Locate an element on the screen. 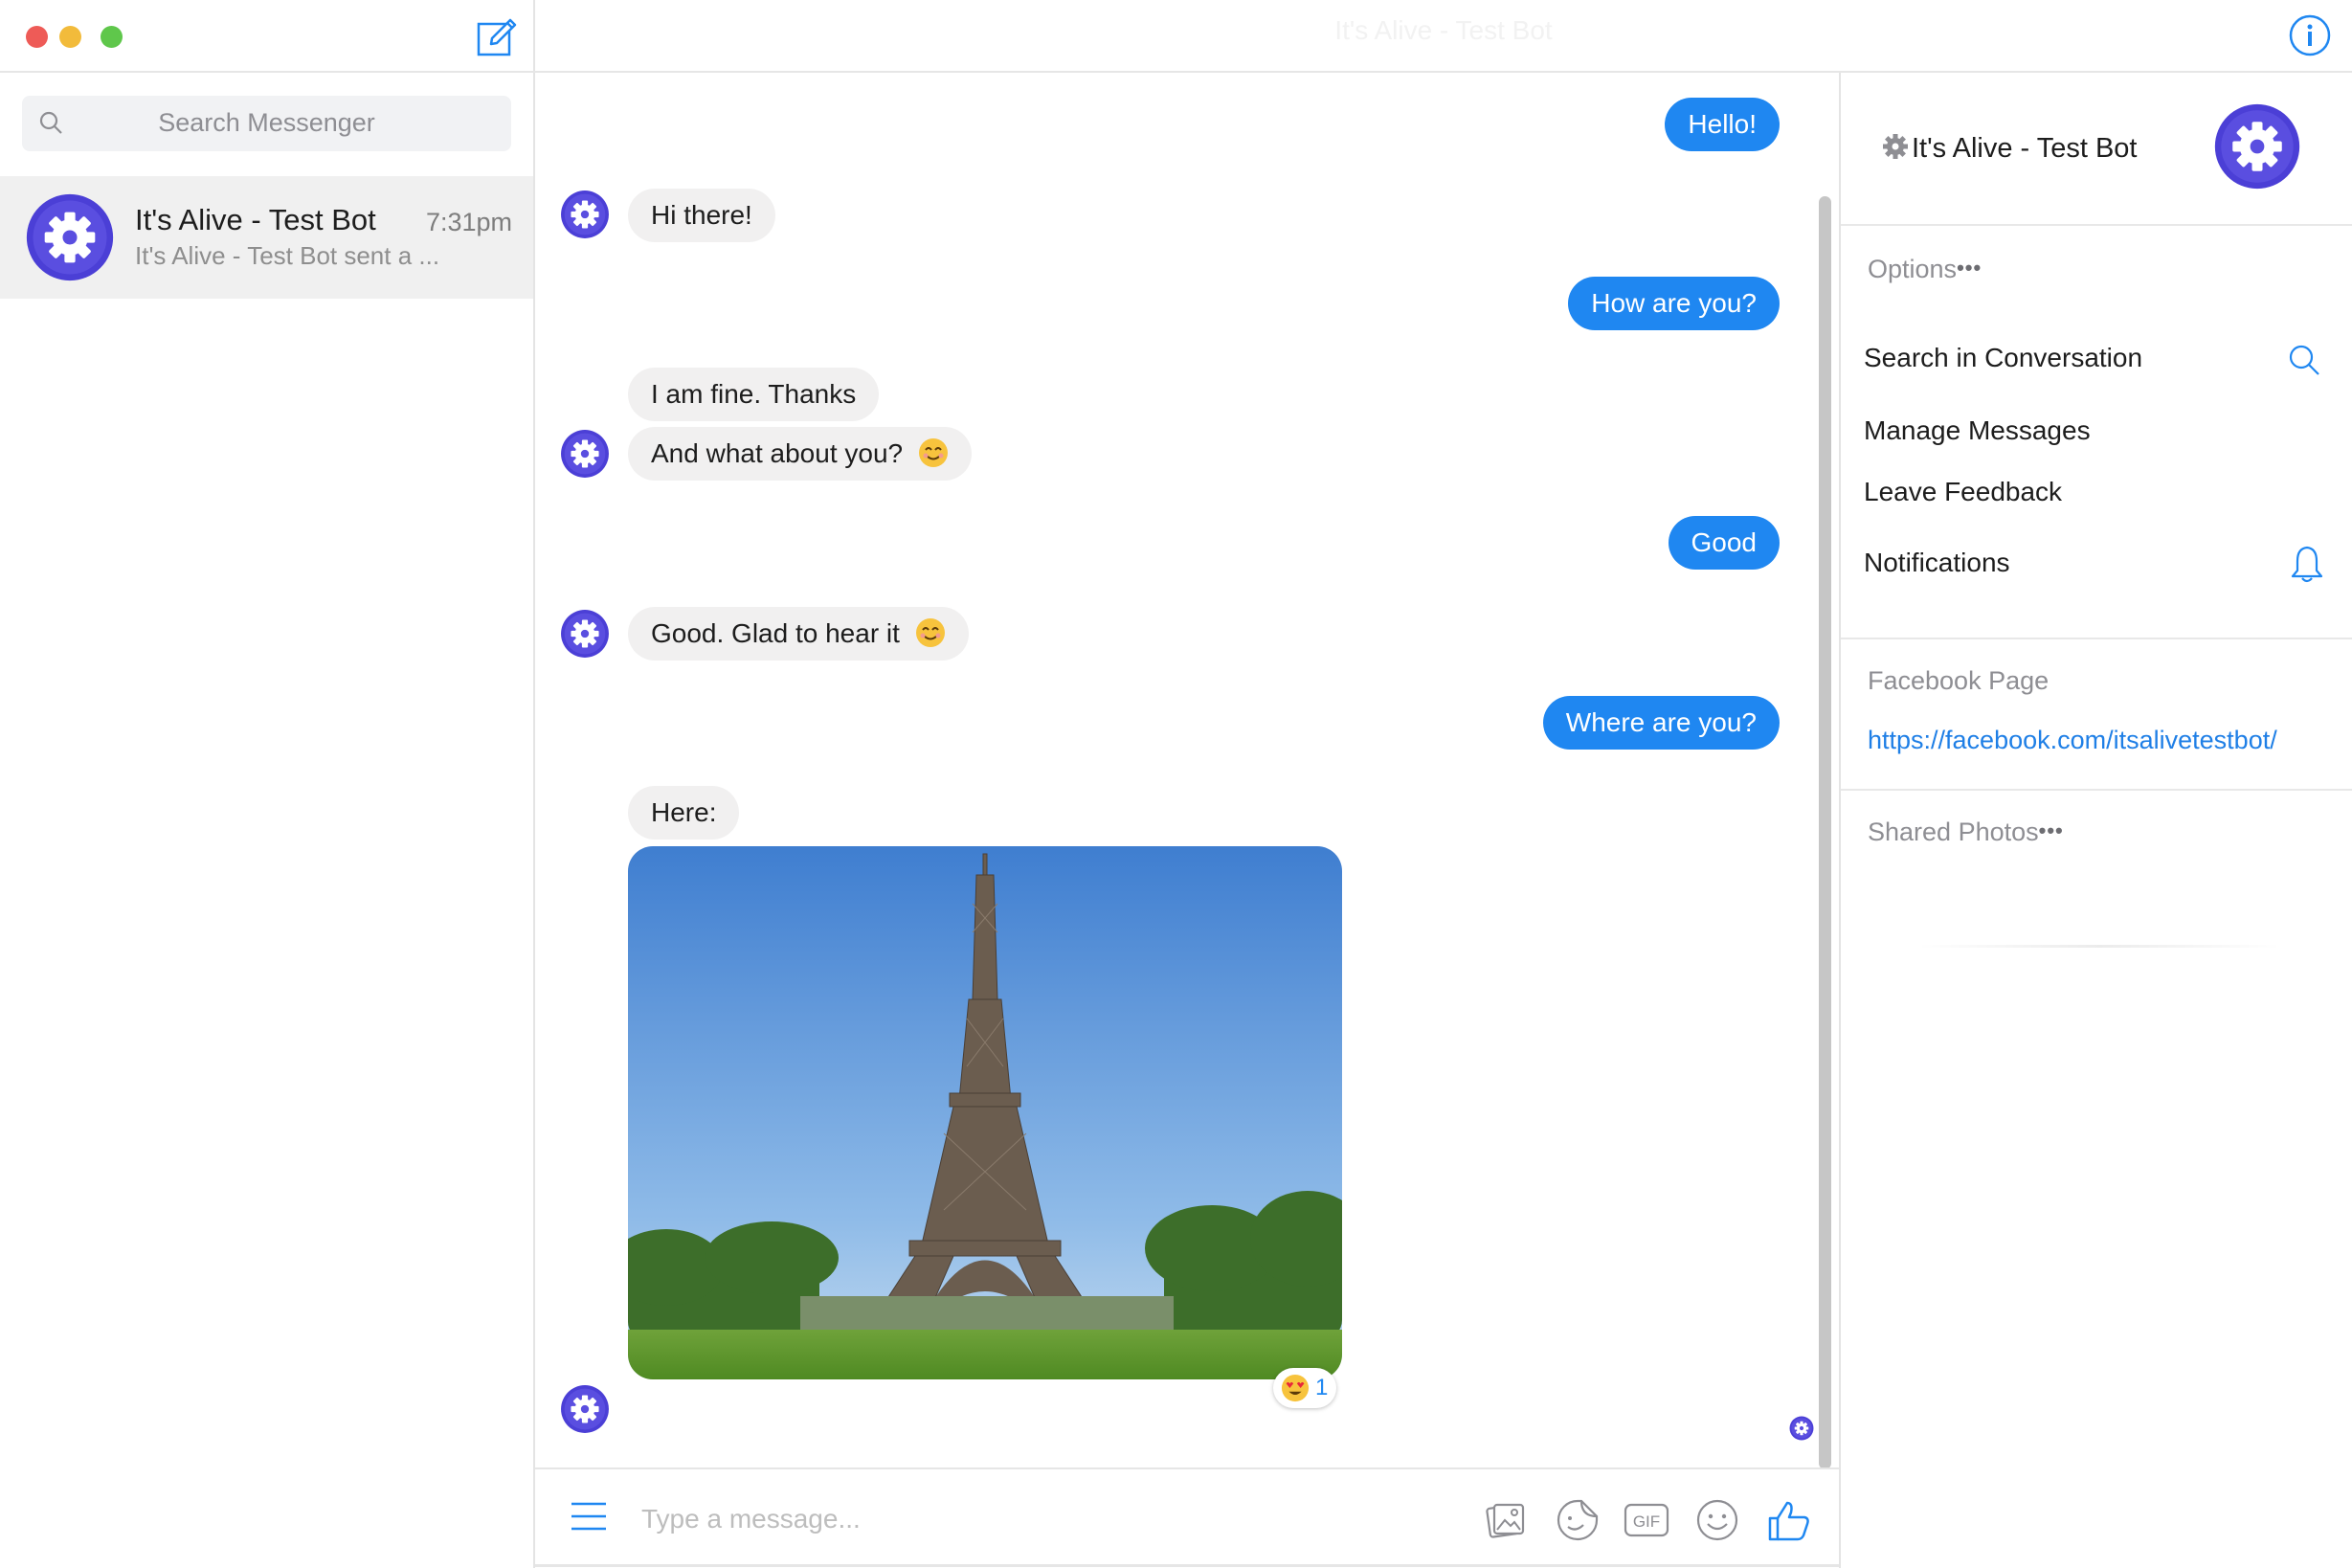 This screenshot has width=2352, height=1568. heart-eyes-emoji-icon is located at coordinates (1296, 1388).